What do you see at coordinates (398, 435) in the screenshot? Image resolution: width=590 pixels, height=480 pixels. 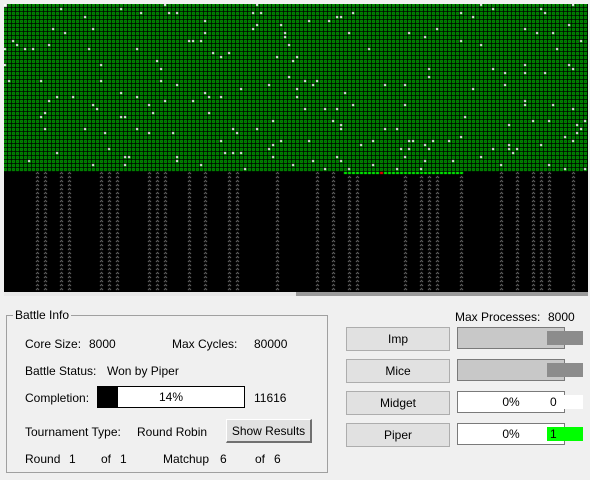 I see `warrior-button-piper: Piper` at bounding box center [398, 435].